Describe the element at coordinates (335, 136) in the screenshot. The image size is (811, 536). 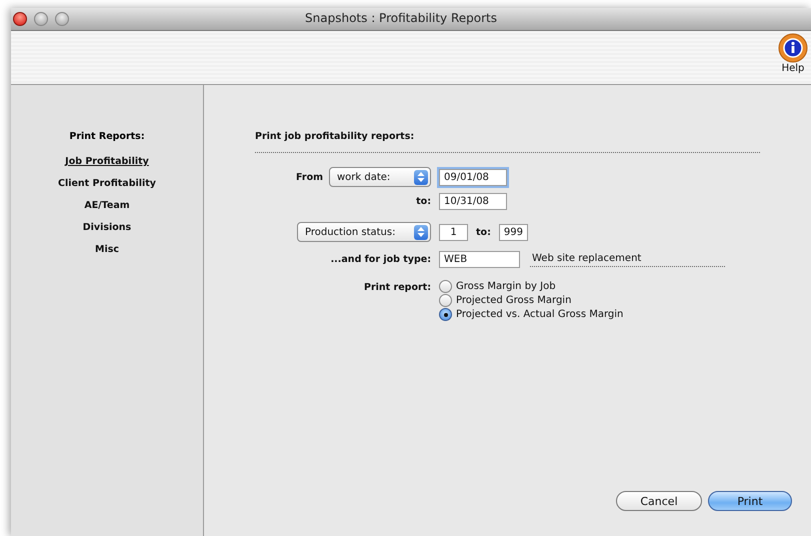
I see `section-heading: Print job profitability reports:` at that location.